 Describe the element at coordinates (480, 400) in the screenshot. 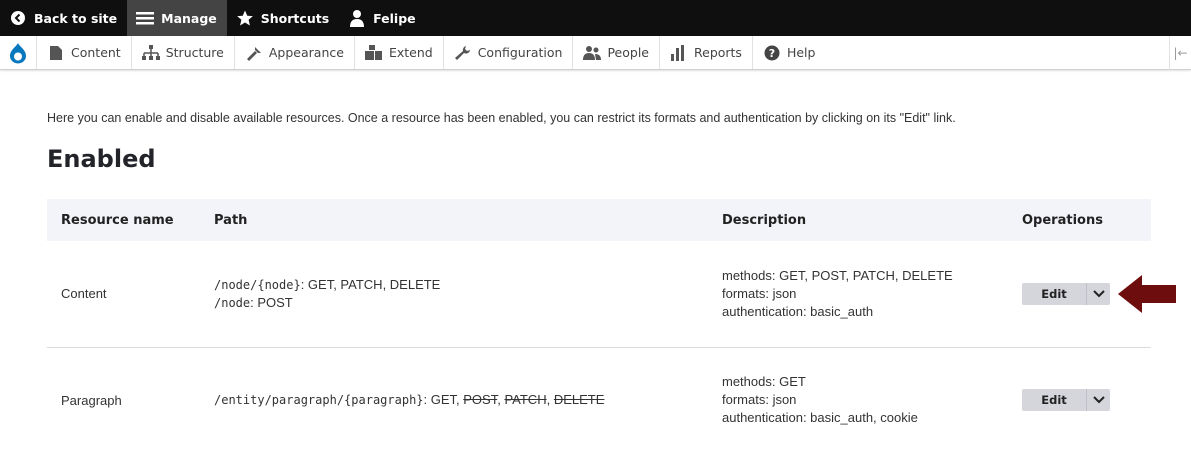

I see `disabled-method: POST` at that location.